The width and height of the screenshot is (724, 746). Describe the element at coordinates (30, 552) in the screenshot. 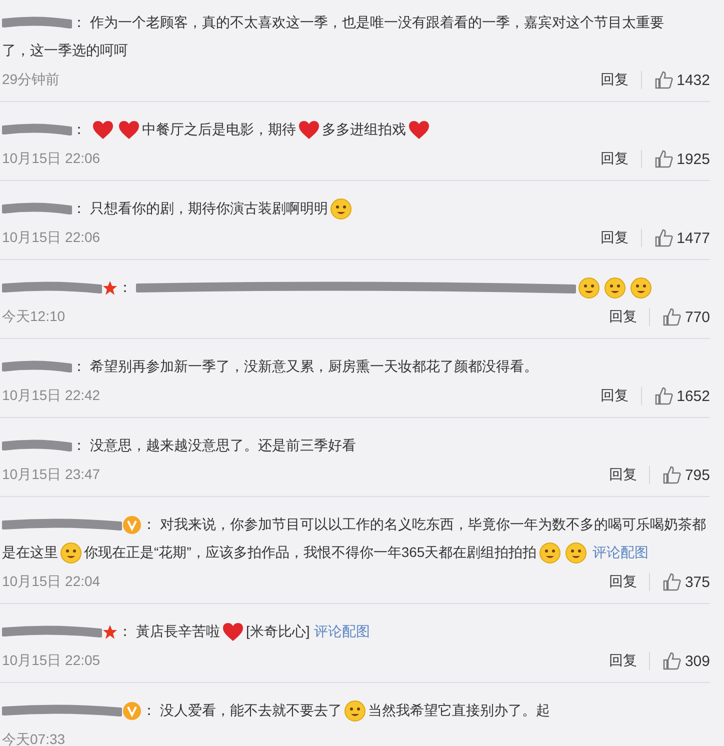

I see `comment-text: 是在这里` at that location.